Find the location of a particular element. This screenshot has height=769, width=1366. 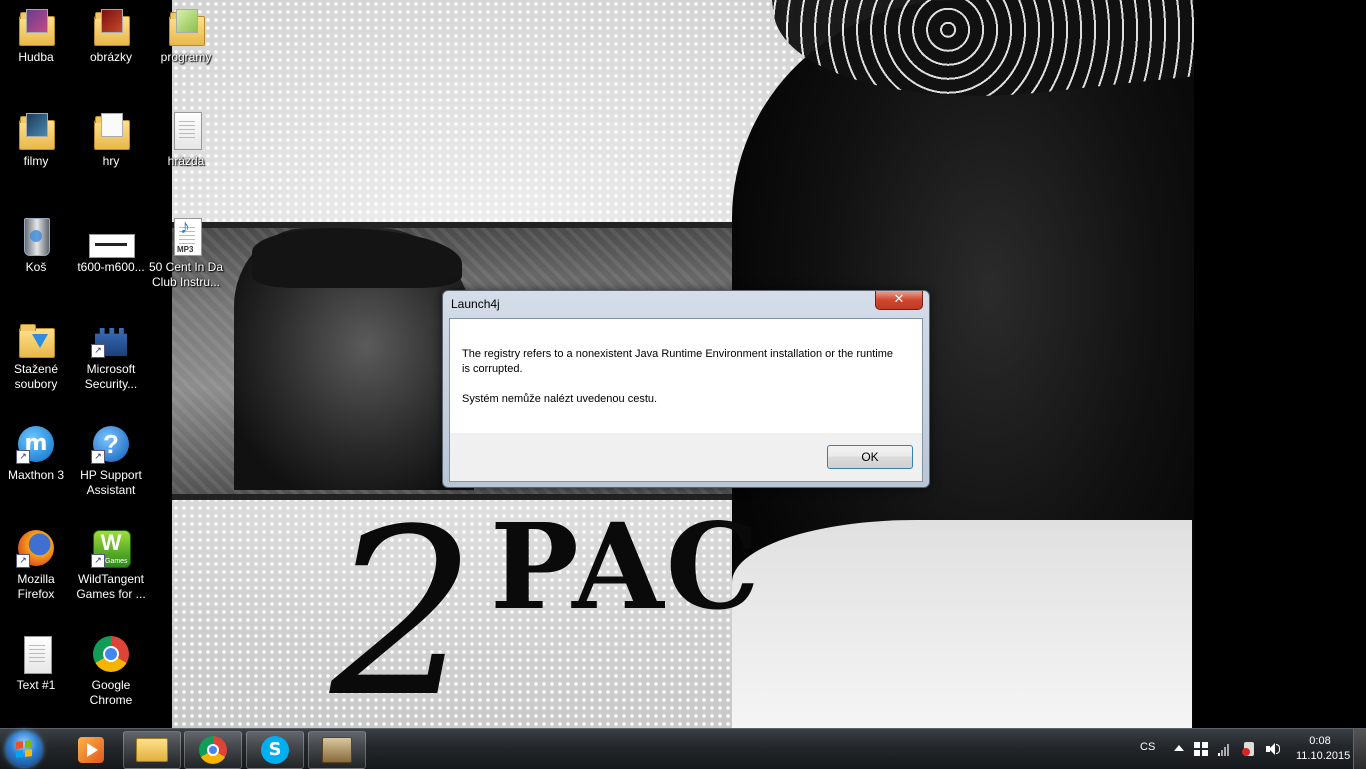

games-folder-icon is located at coordinates (111, 130).